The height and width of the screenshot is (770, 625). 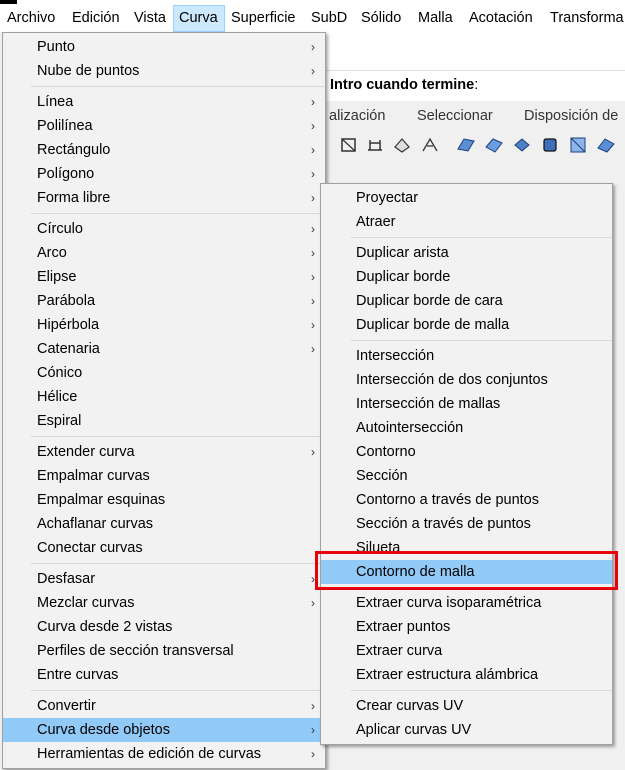 What do you see at coordinates (57, 397) in the screenshot?
I see `menu-item-label: Hélice` at bounding box center [57, 397].